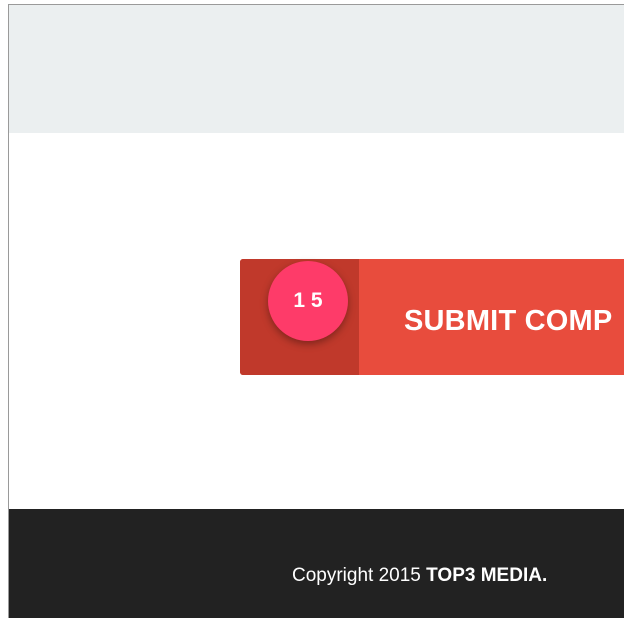 The image size is (624, 618). I want to click on copyright-brand: TOP3 MEDIA., so click(487, 575).